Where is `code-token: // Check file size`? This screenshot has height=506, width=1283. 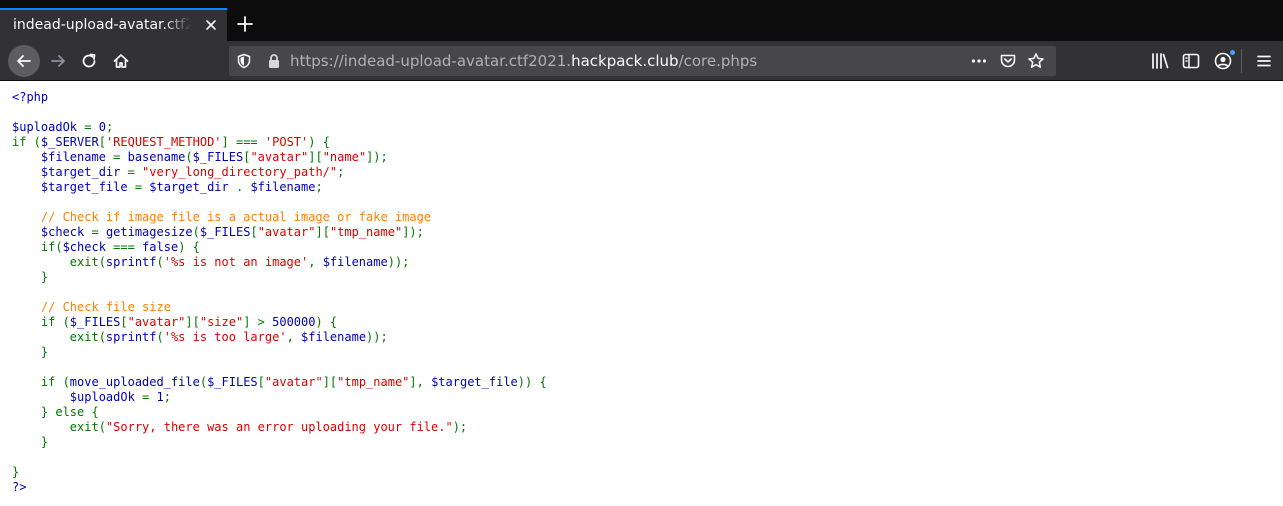
code-token: // Check file size is located at coordinates (91, 307).